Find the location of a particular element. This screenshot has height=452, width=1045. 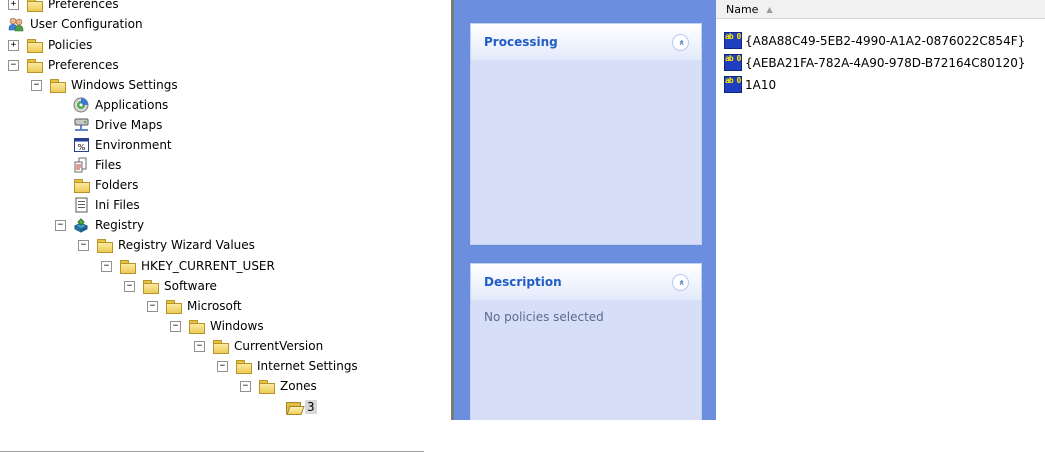

description-panel-title: Description is located at coordinates (523, 282).